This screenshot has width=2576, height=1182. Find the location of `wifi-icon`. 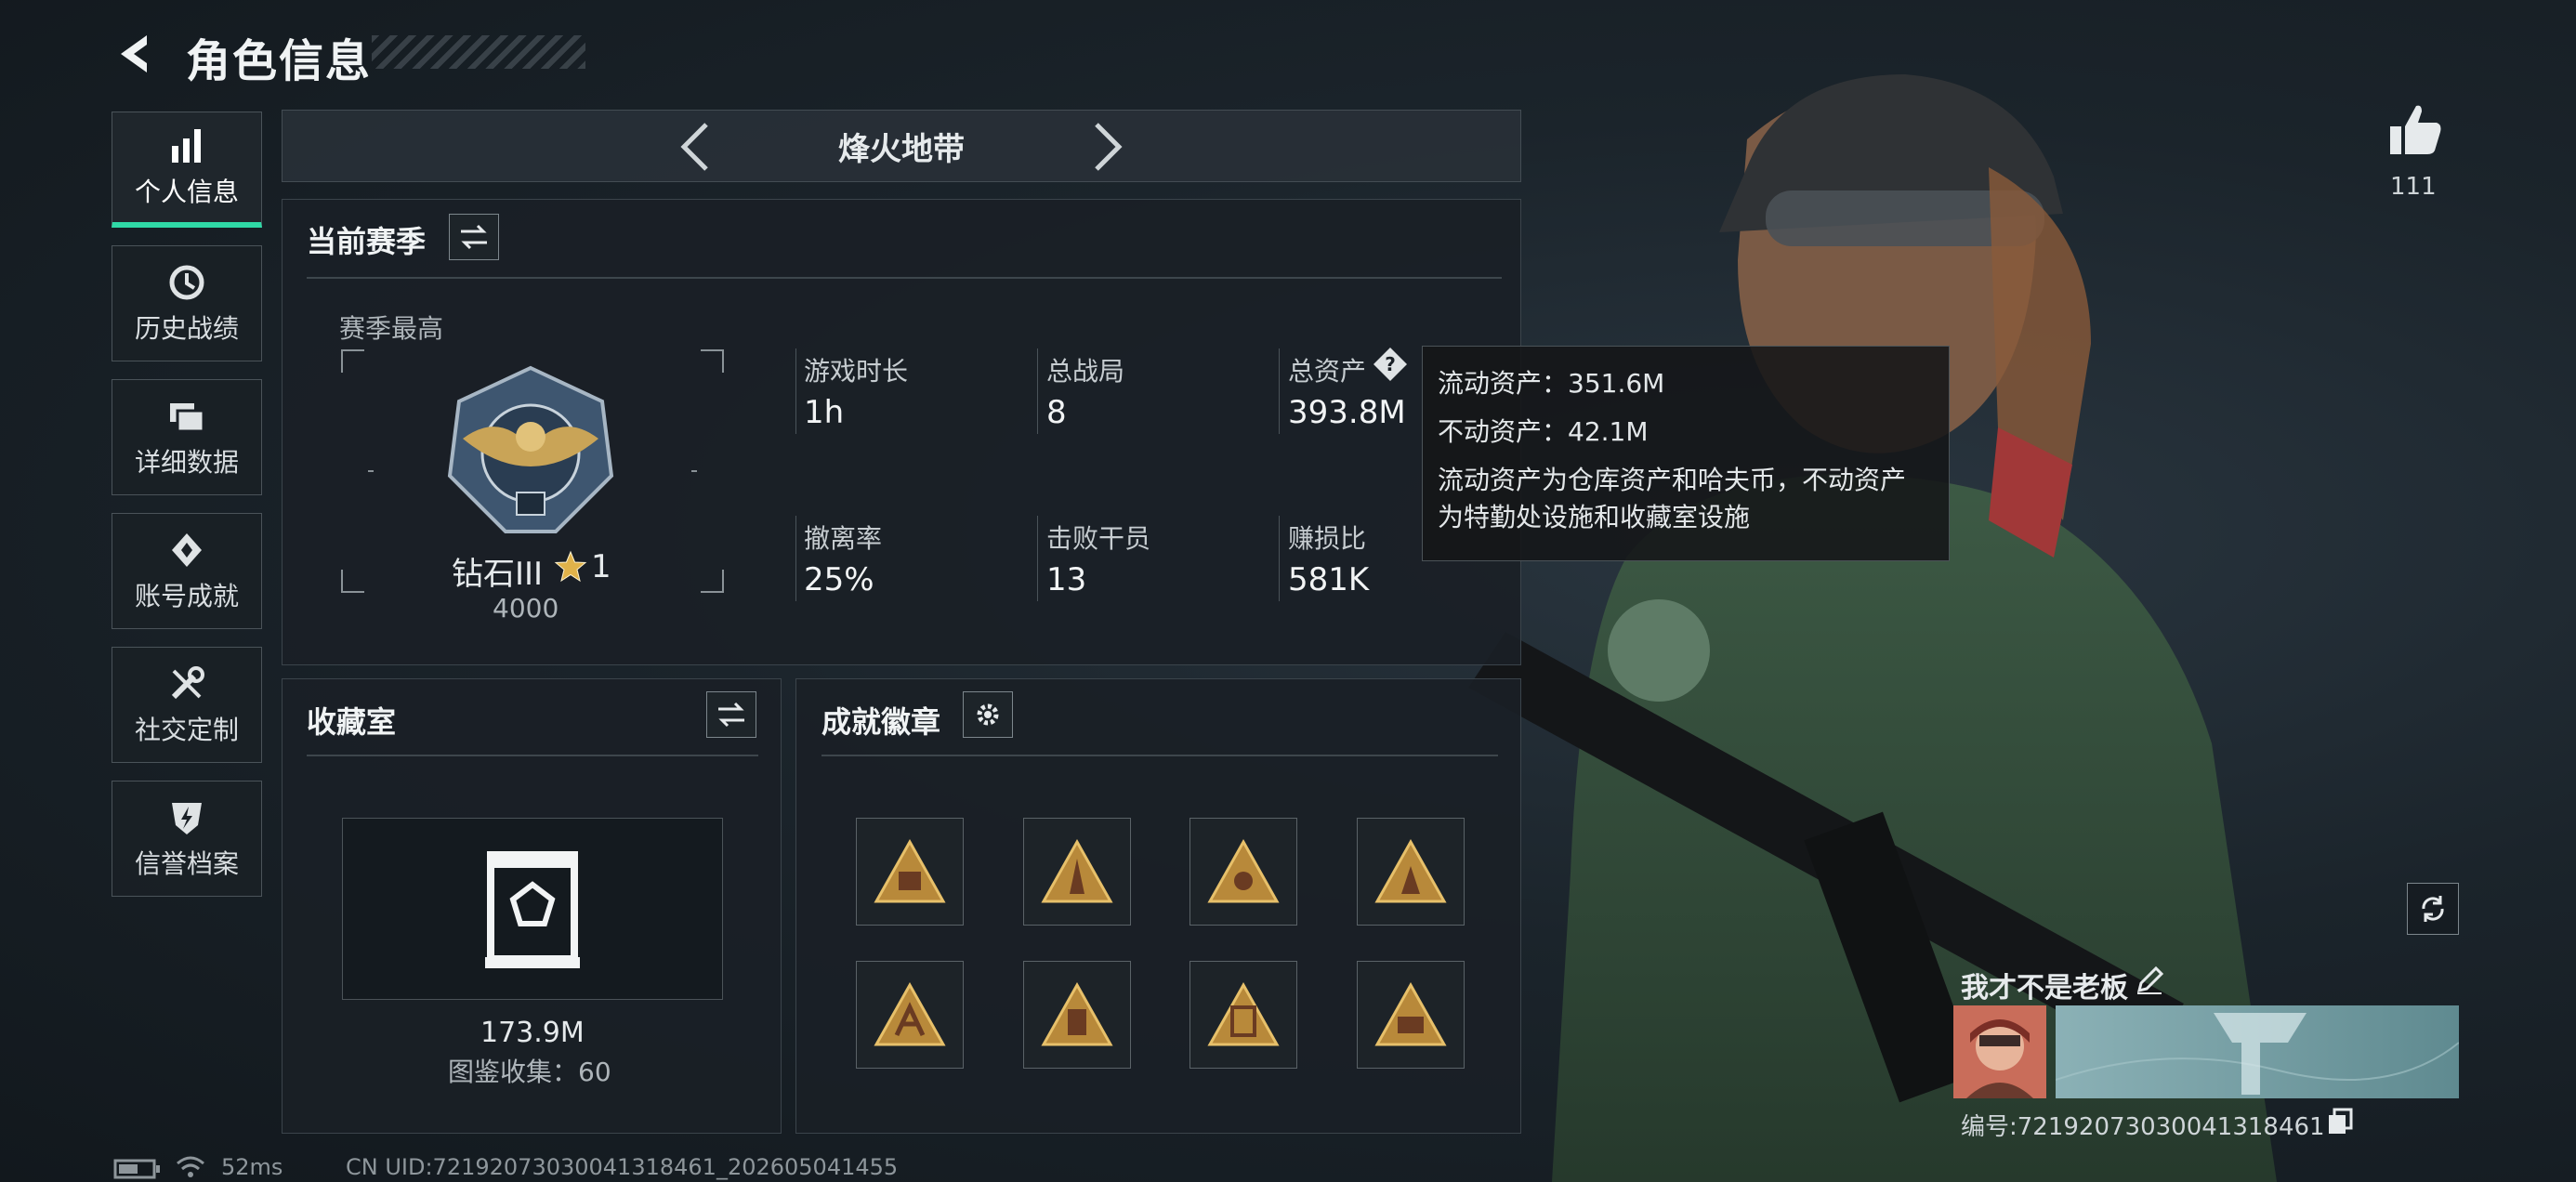

wifi-icon is located at coordinates (190, 1166).